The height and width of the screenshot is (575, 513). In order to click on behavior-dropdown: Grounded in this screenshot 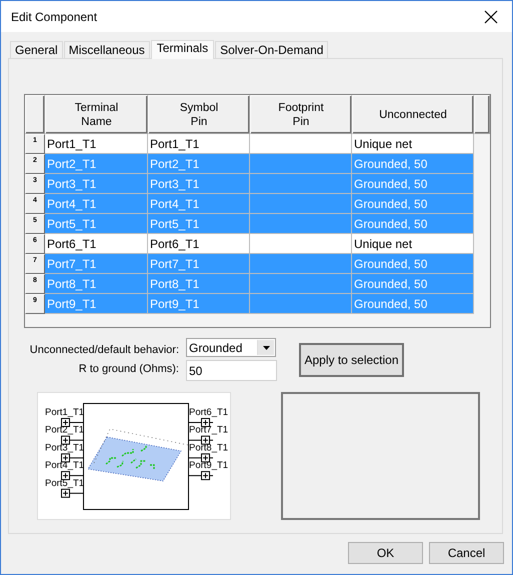, I will do `click(231, 347)`.